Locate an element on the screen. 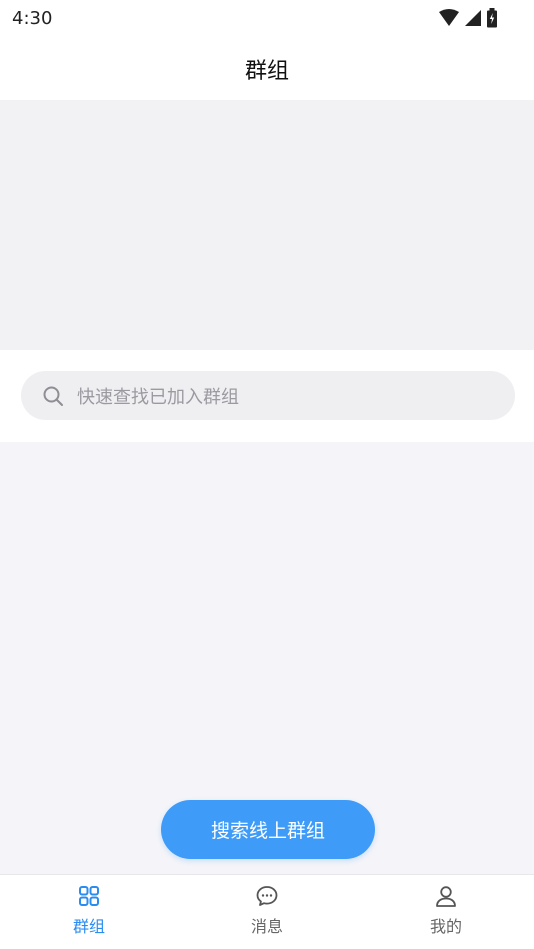  tab-messages: 消息 is located at coordinates (267, 914).